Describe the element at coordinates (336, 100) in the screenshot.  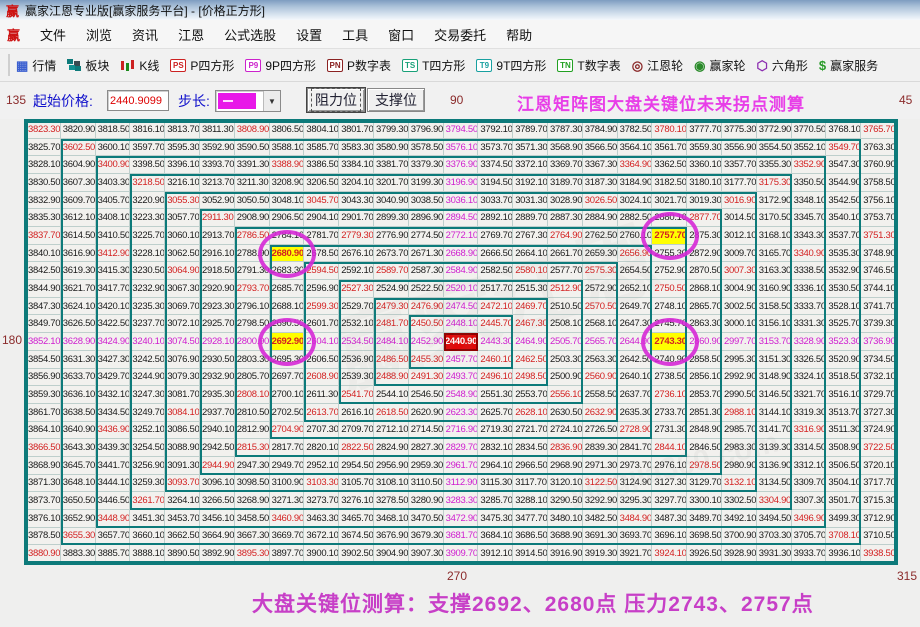
I see `resistance-button: 阻力位` at that location.